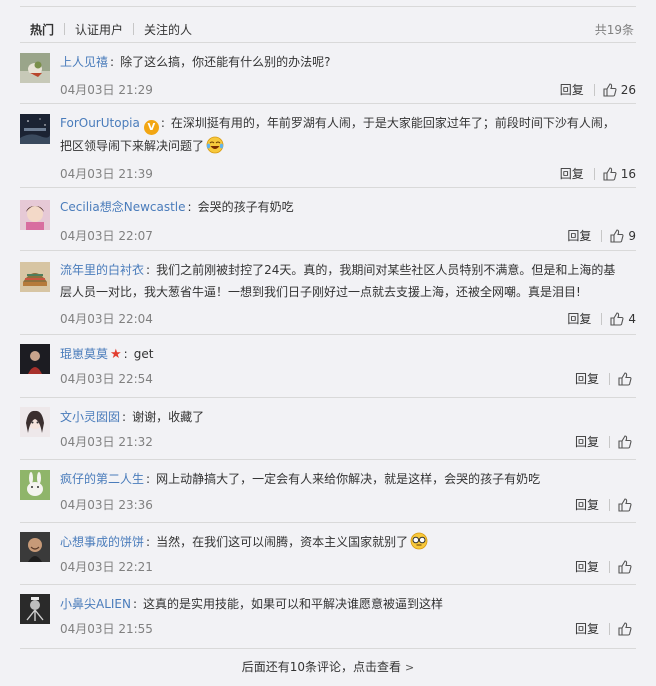 The width and height of the screenshot is (656, 686). Describe the element at coordinates (282, 542) in the screenshot. I see `comment-text: 当然，在我们这可以闹腾，资本主义国家就别了` at that location.